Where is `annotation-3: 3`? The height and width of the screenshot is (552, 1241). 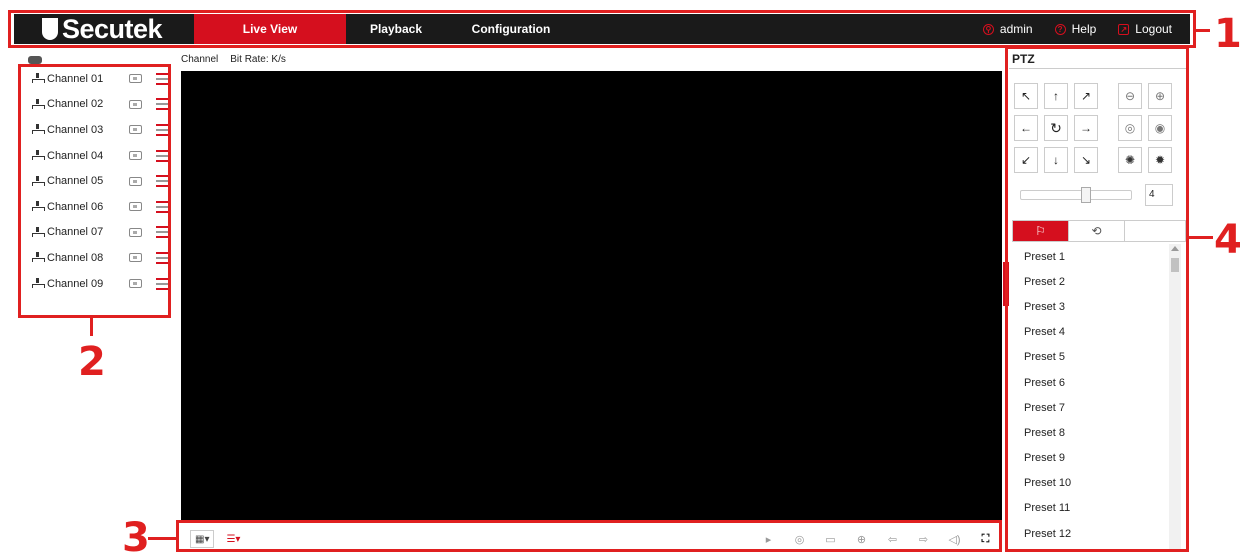 annotation-3: 3 is located at coordinates (136, 533).